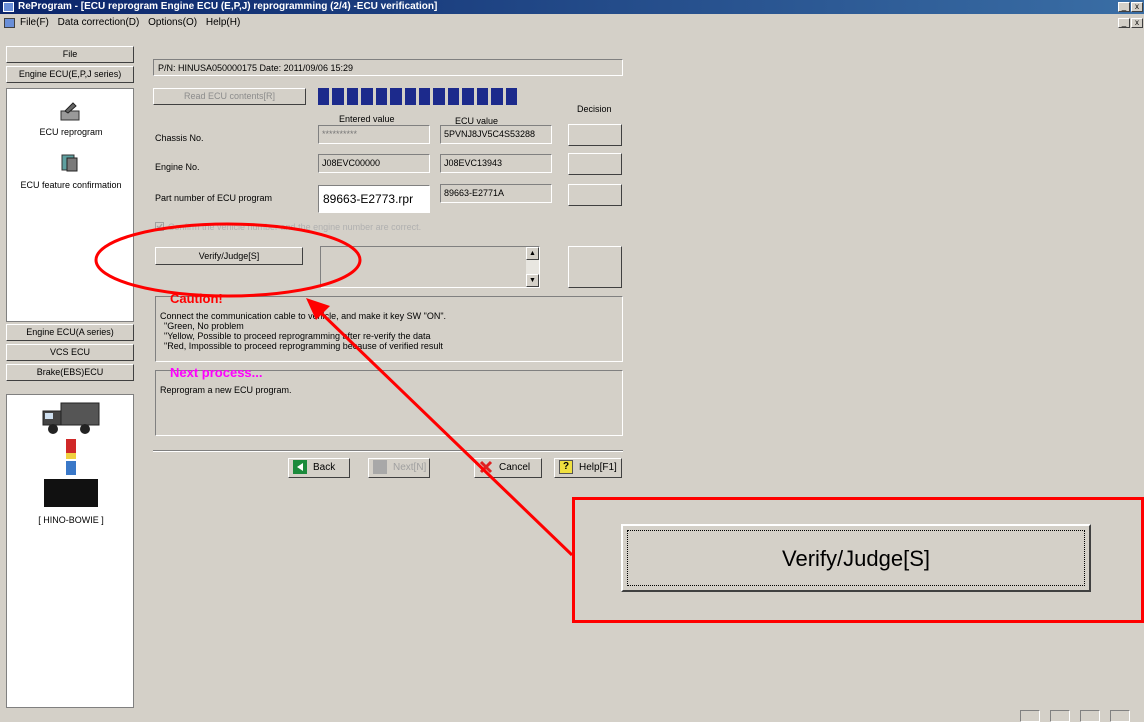 Image resolution: width=1144 pixels, height=722 pixels. Describe the element at coordinates (572, 716) in the screenshot. I see `status-bar` at that location.